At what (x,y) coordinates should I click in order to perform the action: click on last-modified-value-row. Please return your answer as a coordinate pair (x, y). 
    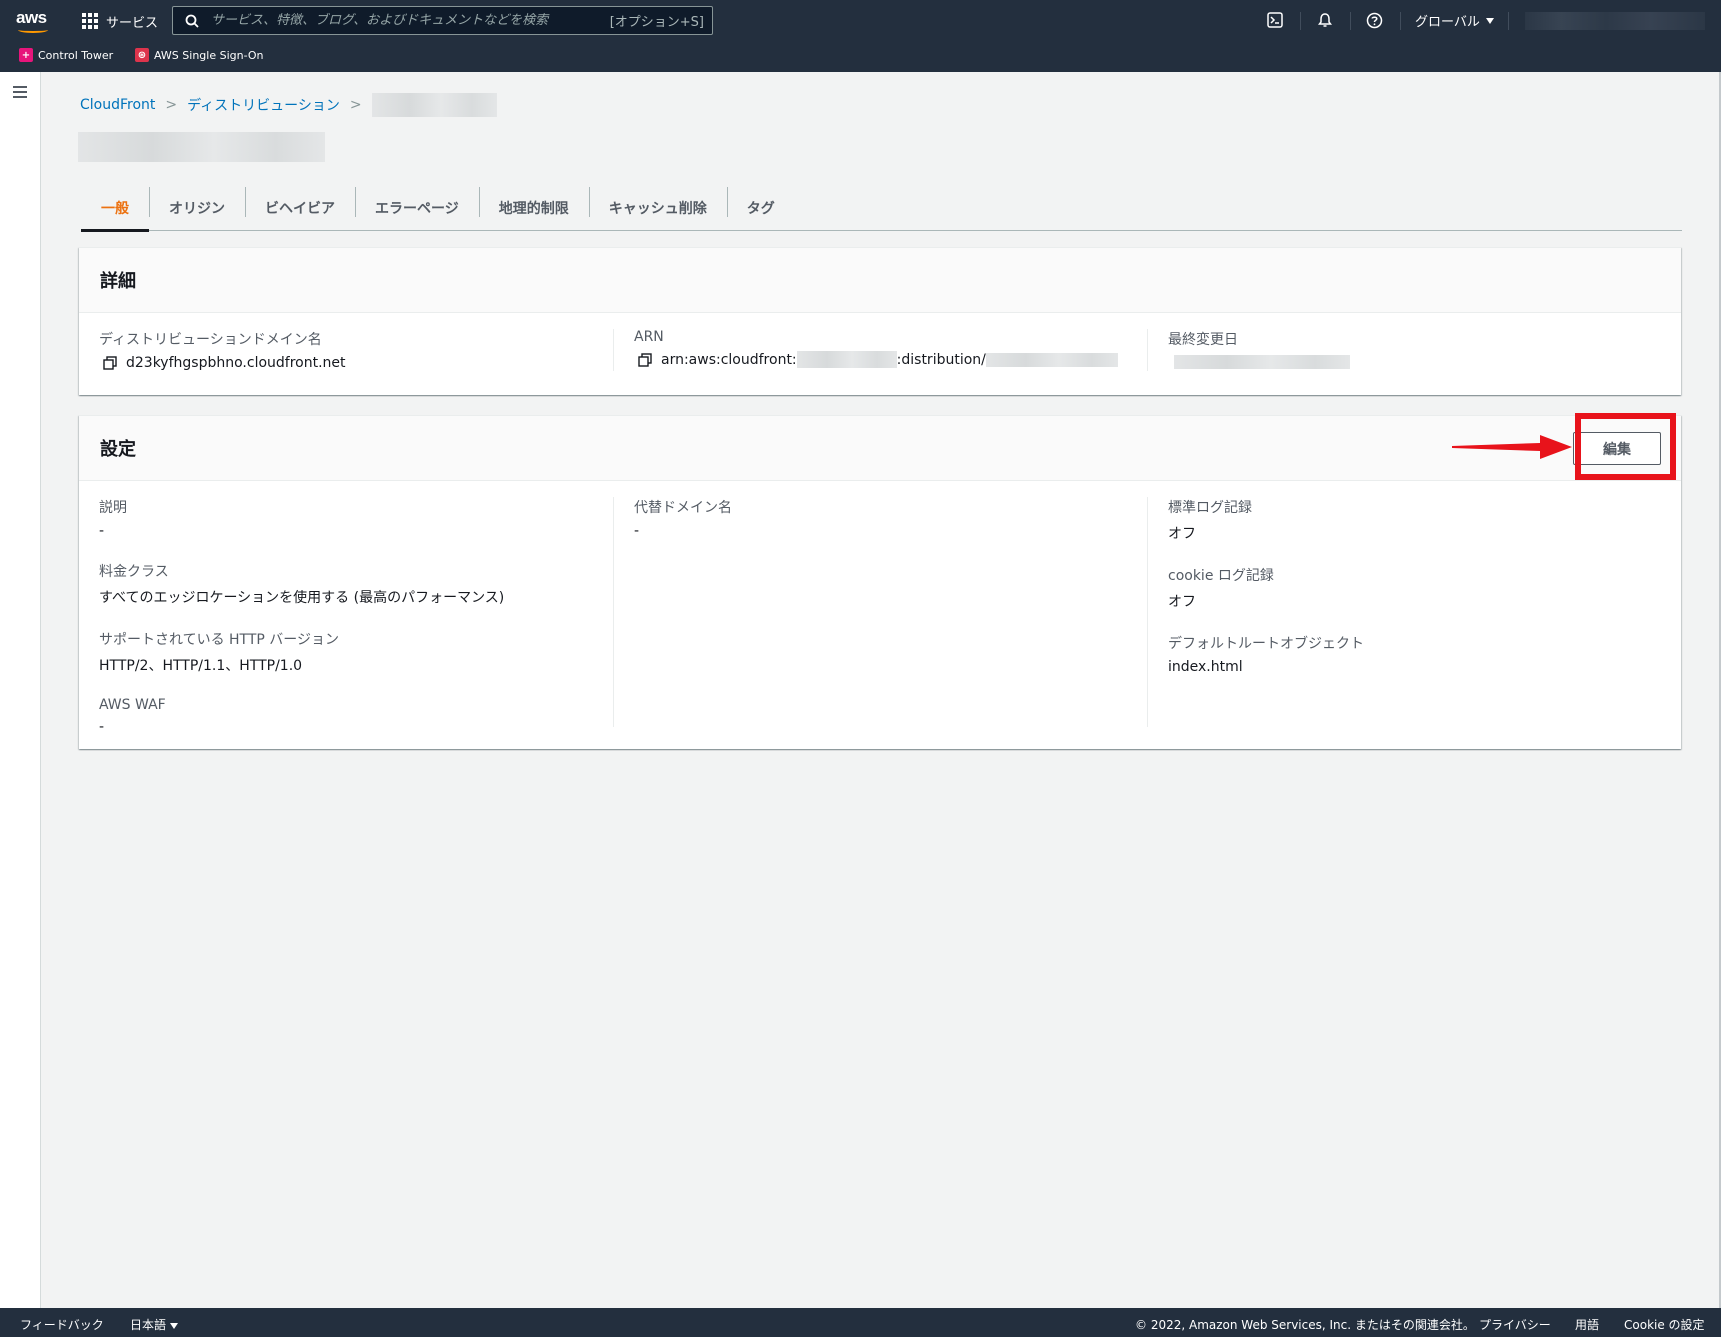
    Looking at the image, I should click on (1414, 362).